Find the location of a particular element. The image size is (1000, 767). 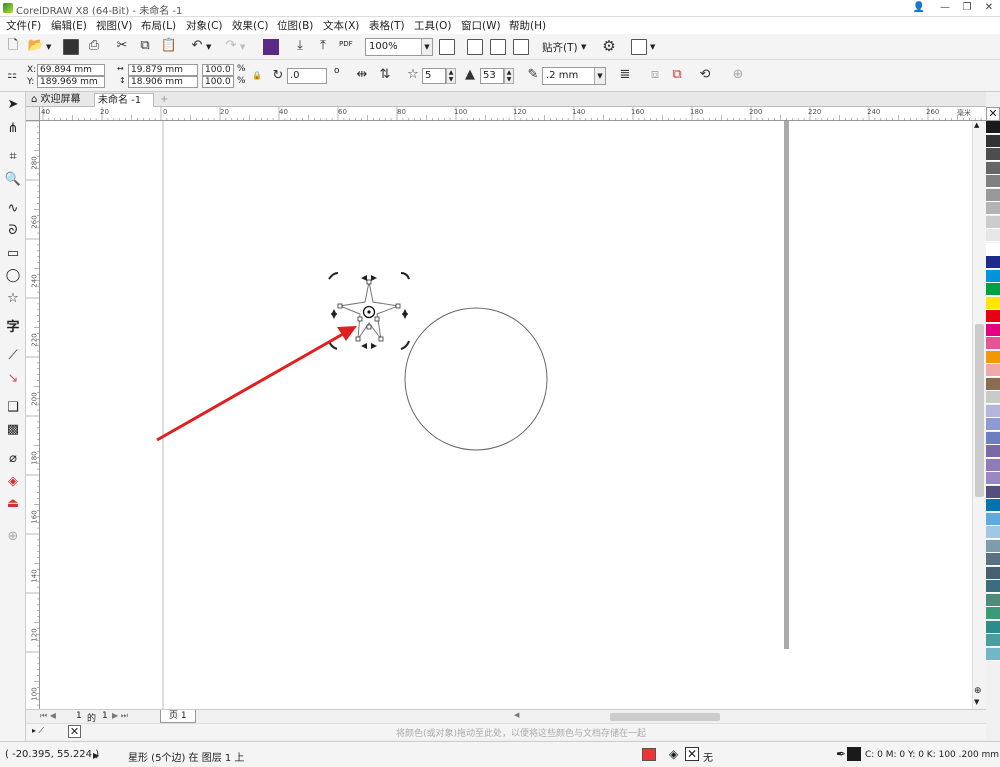

mirror-horizontal-icon: ⇹ is located at coordinates (362, 75).